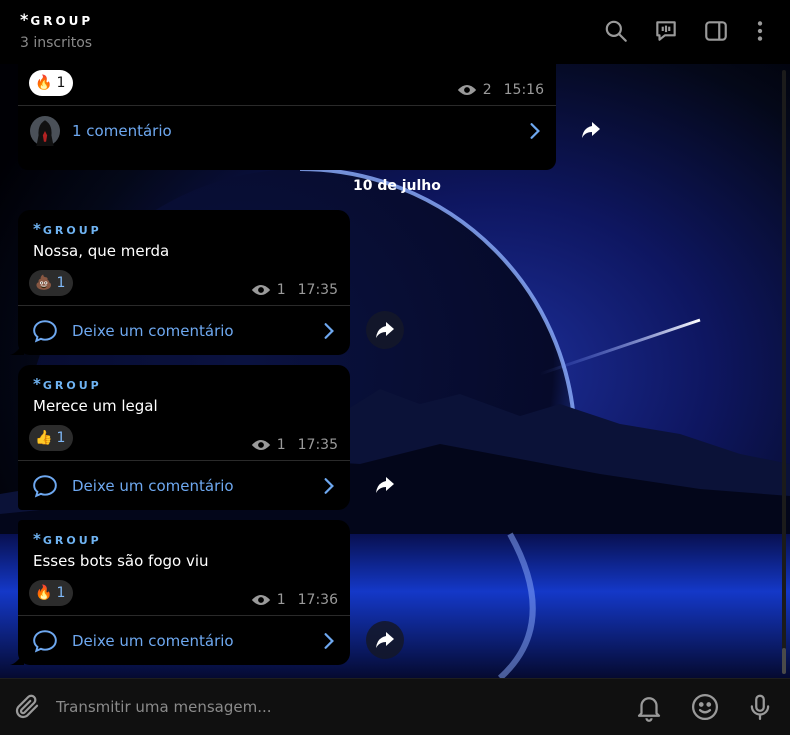 Image resolution: width=790 pixels, height=735 pixels. What do you see at coordinates (784, 371) in the screenshot?
I see `scrollbar-track` at bounding box center [784, 371].